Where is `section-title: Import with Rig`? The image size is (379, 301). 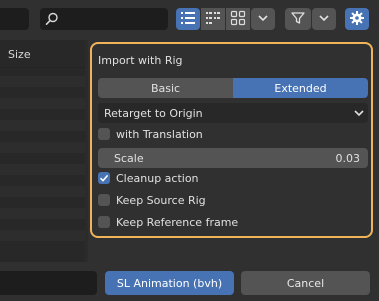 section-title: Import with Rig is located at coordinates (140, 60).